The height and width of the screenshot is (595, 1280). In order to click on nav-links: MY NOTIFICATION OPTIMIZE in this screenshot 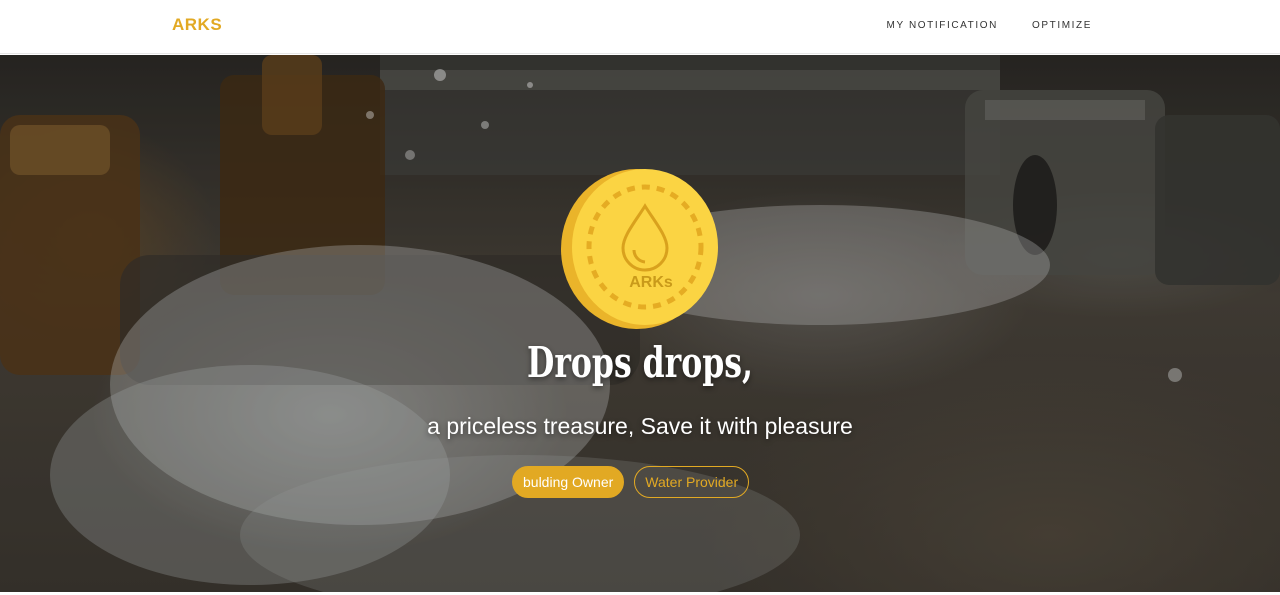, I will do `click(989, 25)`.